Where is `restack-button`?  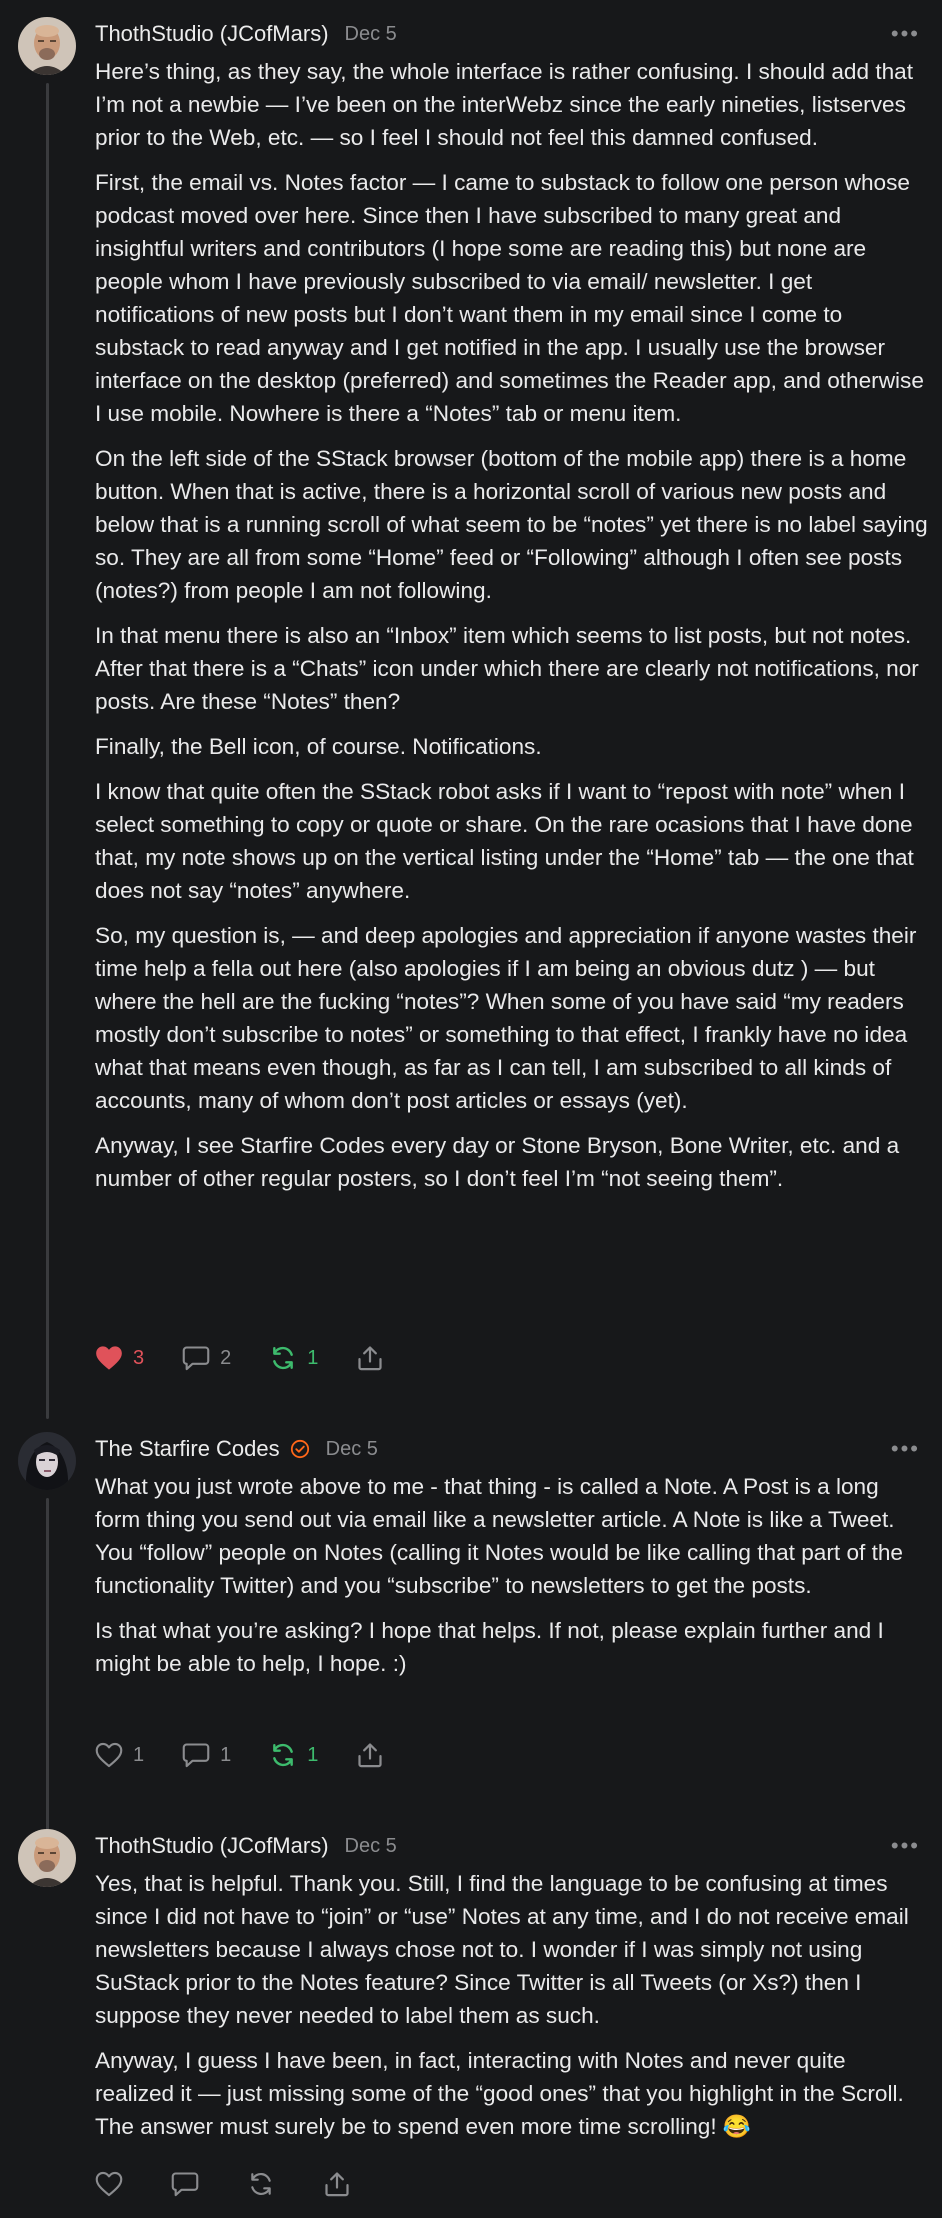
restack-button is located at coordinates (266, 2184).